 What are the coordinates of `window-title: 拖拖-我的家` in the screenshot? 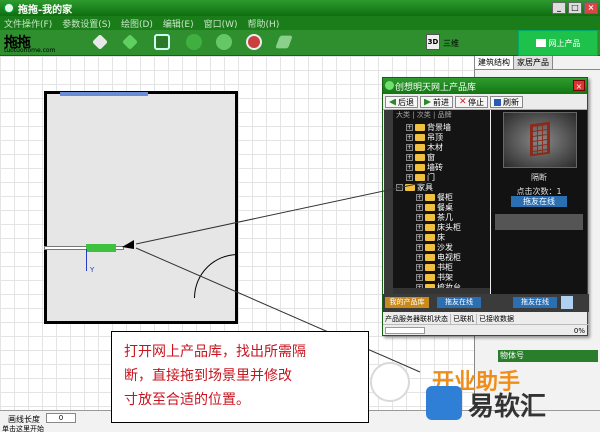 It's located at (45, 10).